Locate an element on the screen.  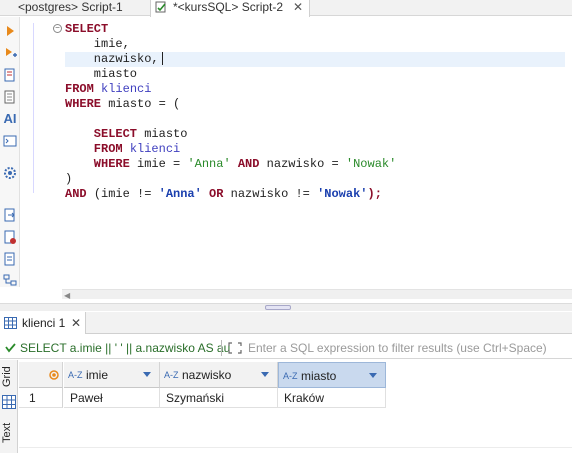
editor-horizontal-scrollbar: ◀ is located at coordinates (317, 294).